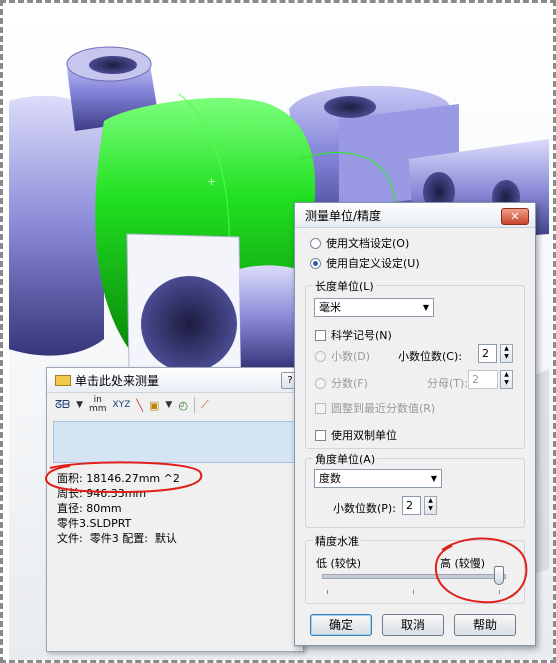 Image resolution: width=556 pixels, height=663 pixels. I want to click on dual-units-option: 使用双制单位, so click(356, 435).